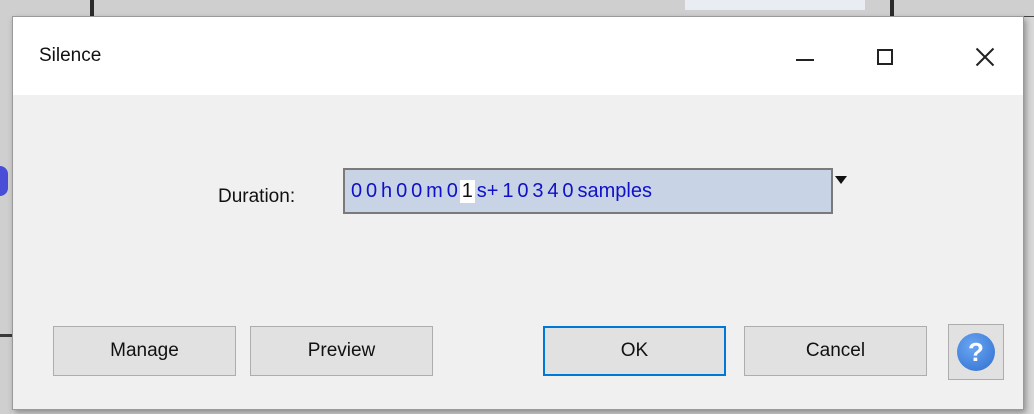 This screenshot has height=414, width=1034. I want to click on samples-digit: 4, so click(552, 191).